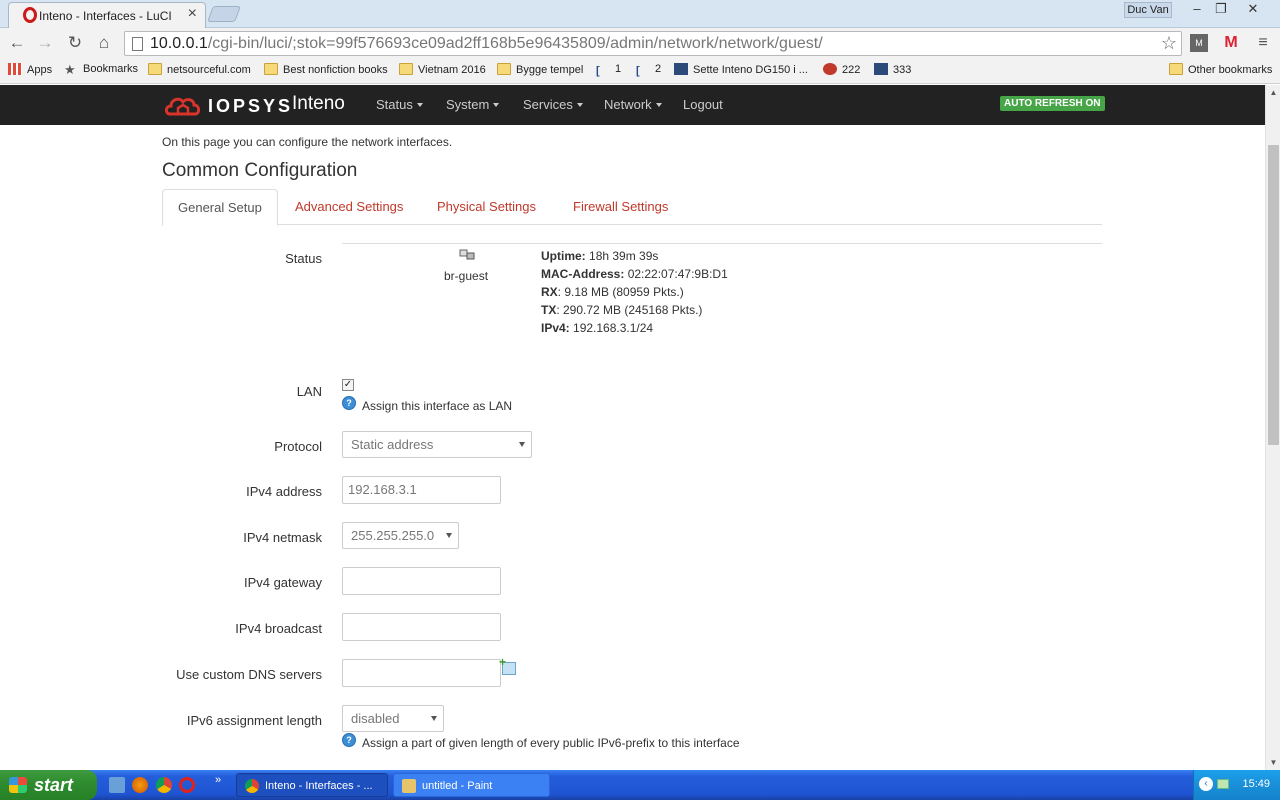 Image resolution: width=1280 pixels, height=800 pixels. What do you see at coordinates (1199, 43) in the screenshot?
I see `extension-icon: M` at bounding box center [1199, 43].